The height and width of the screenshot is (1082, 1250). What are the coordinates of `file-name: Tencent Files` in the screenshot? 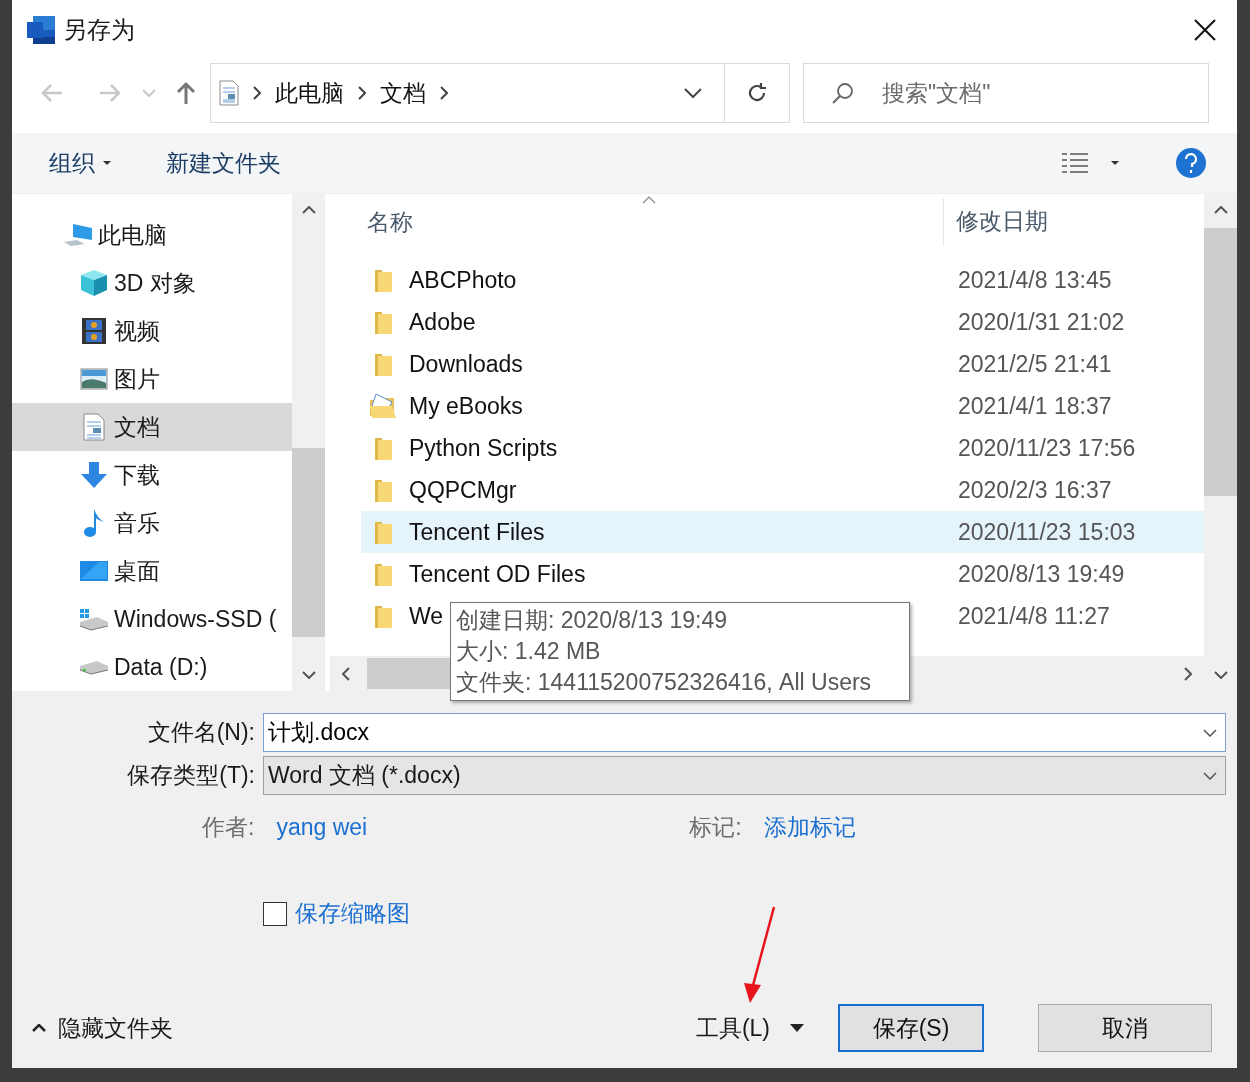 It's located at (477, 532).